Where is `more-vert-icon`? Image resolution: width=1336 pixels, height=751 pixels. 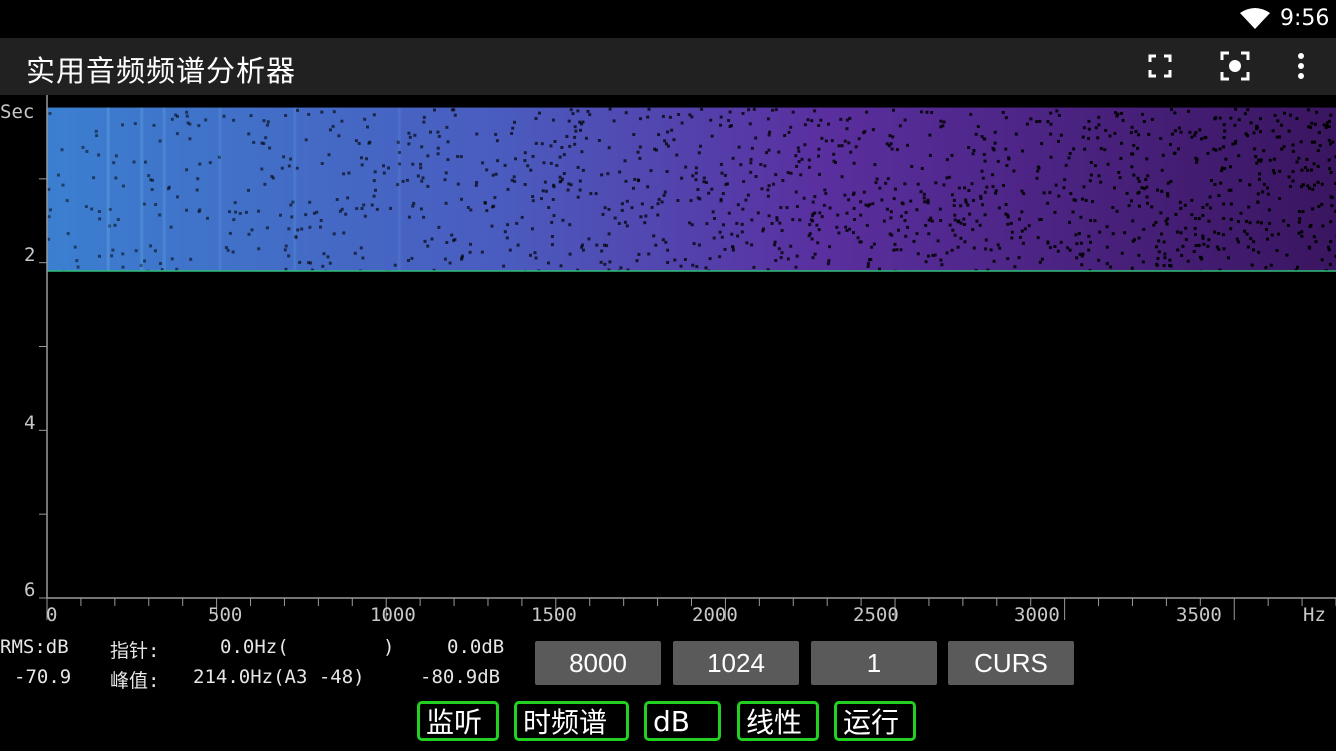 more-vert-icon is located at coordinates (1301, 66).